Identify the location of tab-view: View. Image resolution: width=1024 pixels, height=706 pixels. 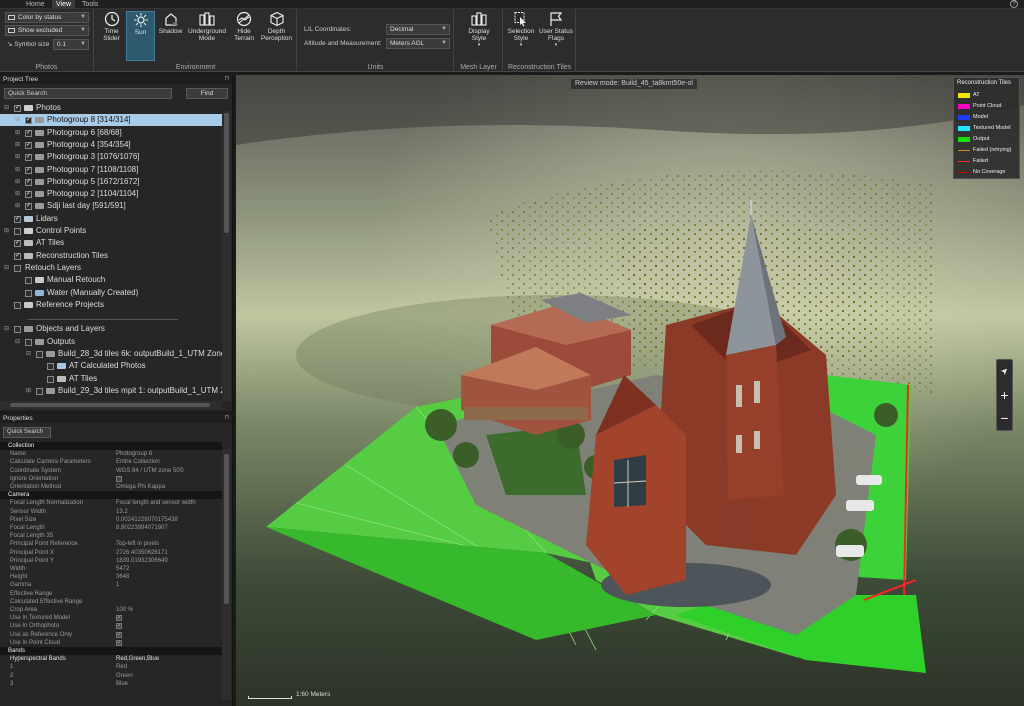
(64, 4).